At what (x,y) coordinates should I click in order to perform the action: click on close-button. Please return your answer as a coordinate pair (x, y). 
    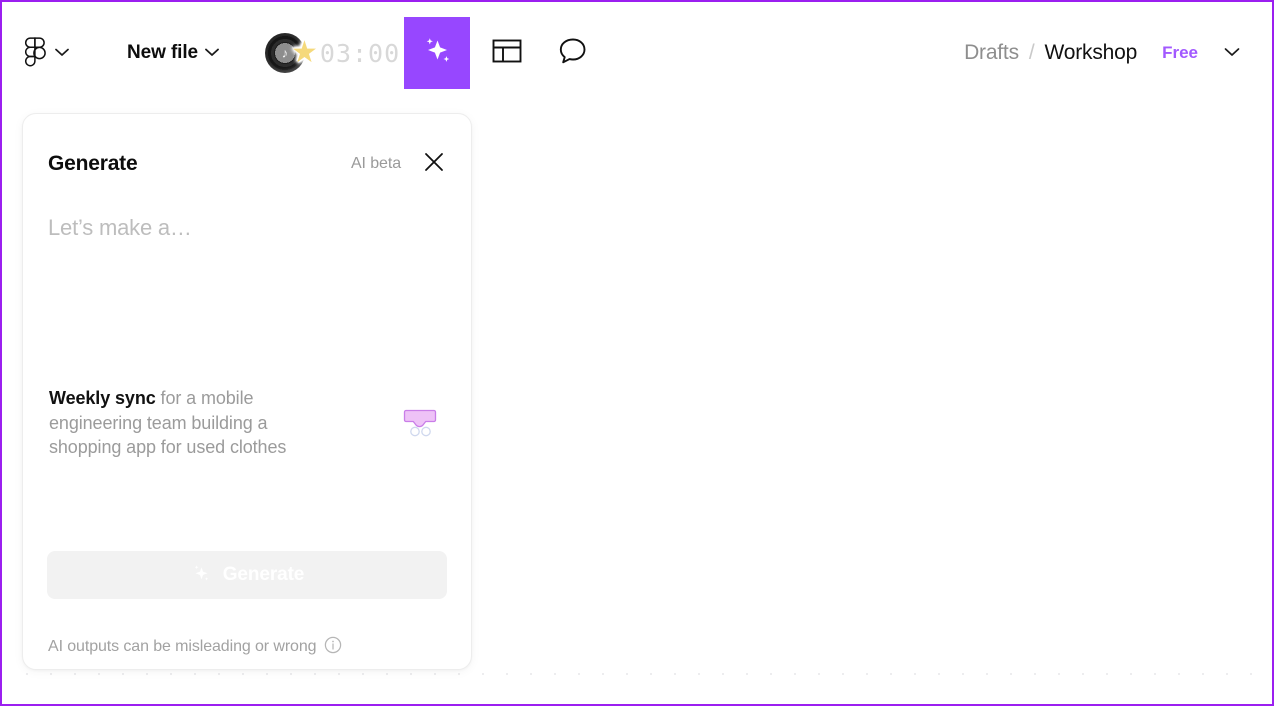
    Looking at the image, I should click on (434, 164).